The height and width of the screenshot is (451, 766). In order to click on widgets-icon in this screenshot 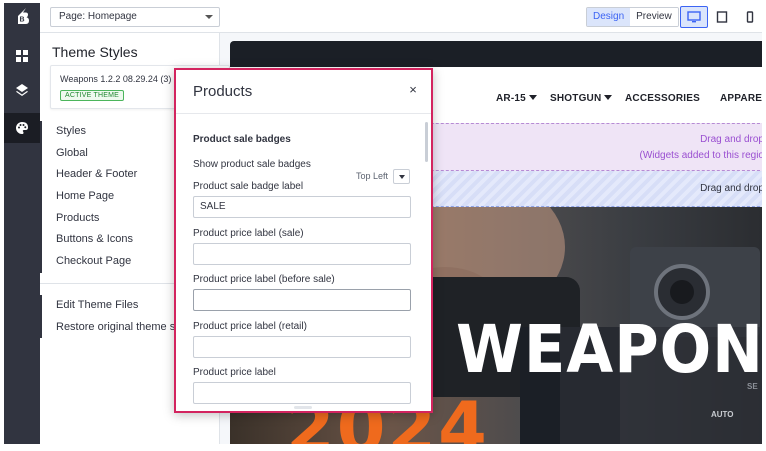, I will do `click(22, 56)`.